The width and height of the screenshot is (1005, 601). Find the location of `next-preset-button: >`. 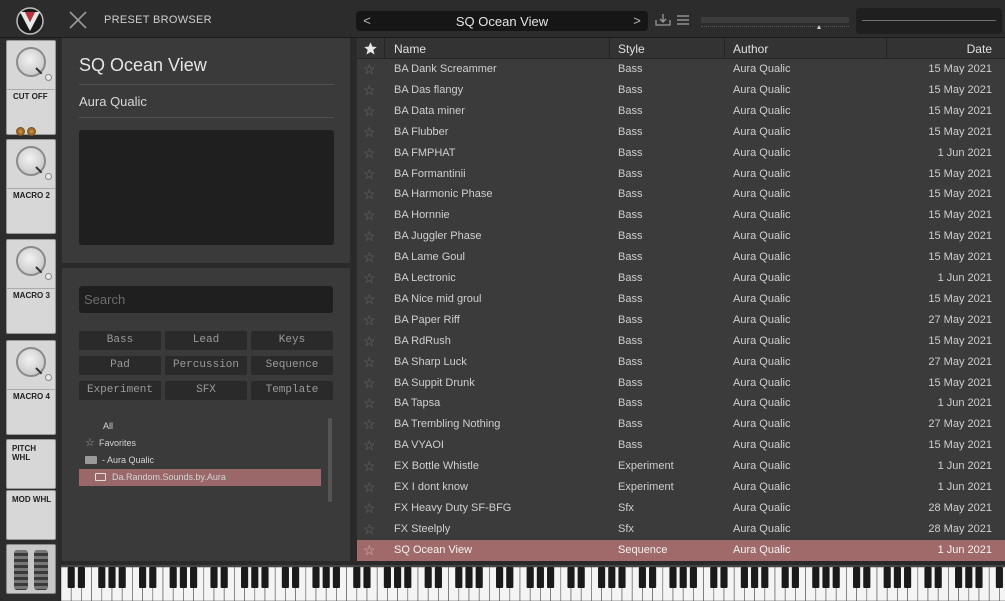

next-preset-button: > is located at coordinates (637, 20).